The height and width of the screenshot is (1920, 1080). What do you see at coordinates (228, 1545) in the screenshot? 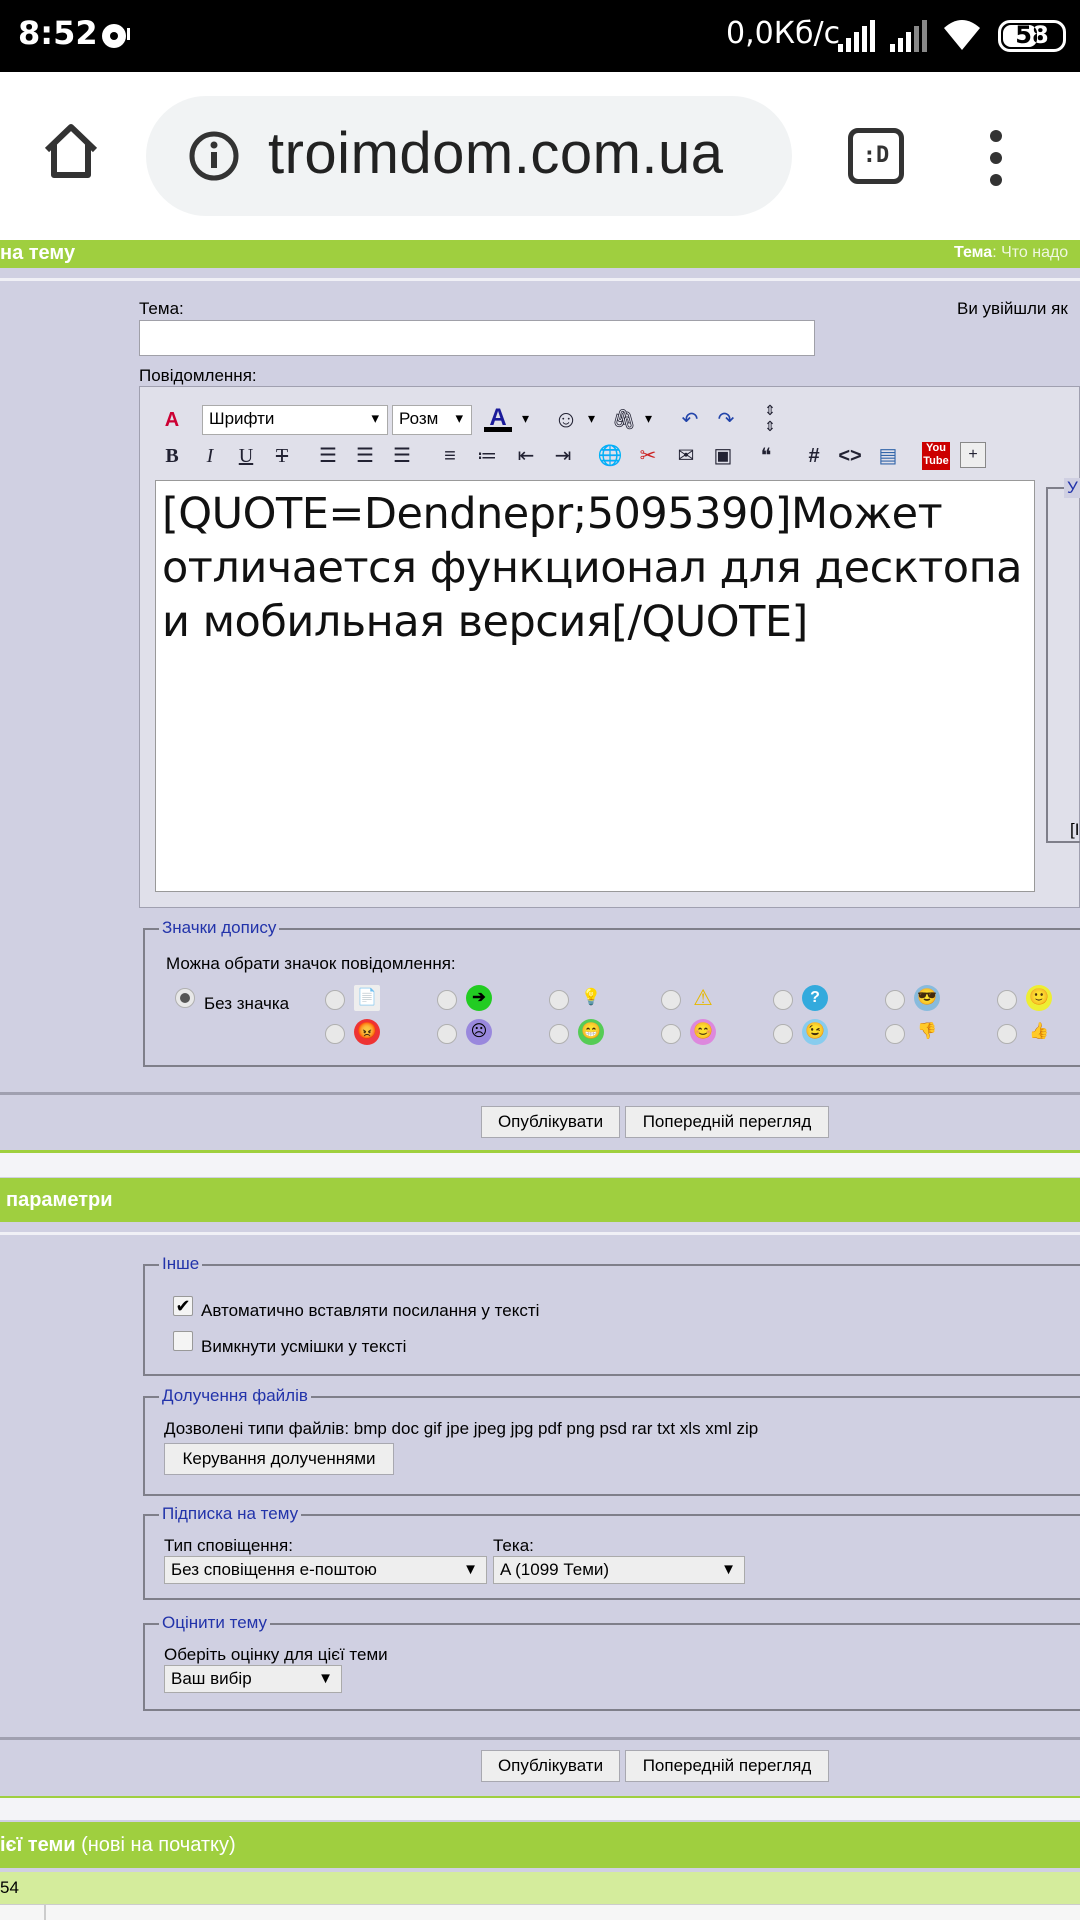
I see `notification-type-label: Тип сповіщення:` at bounding box center [228, 1545].